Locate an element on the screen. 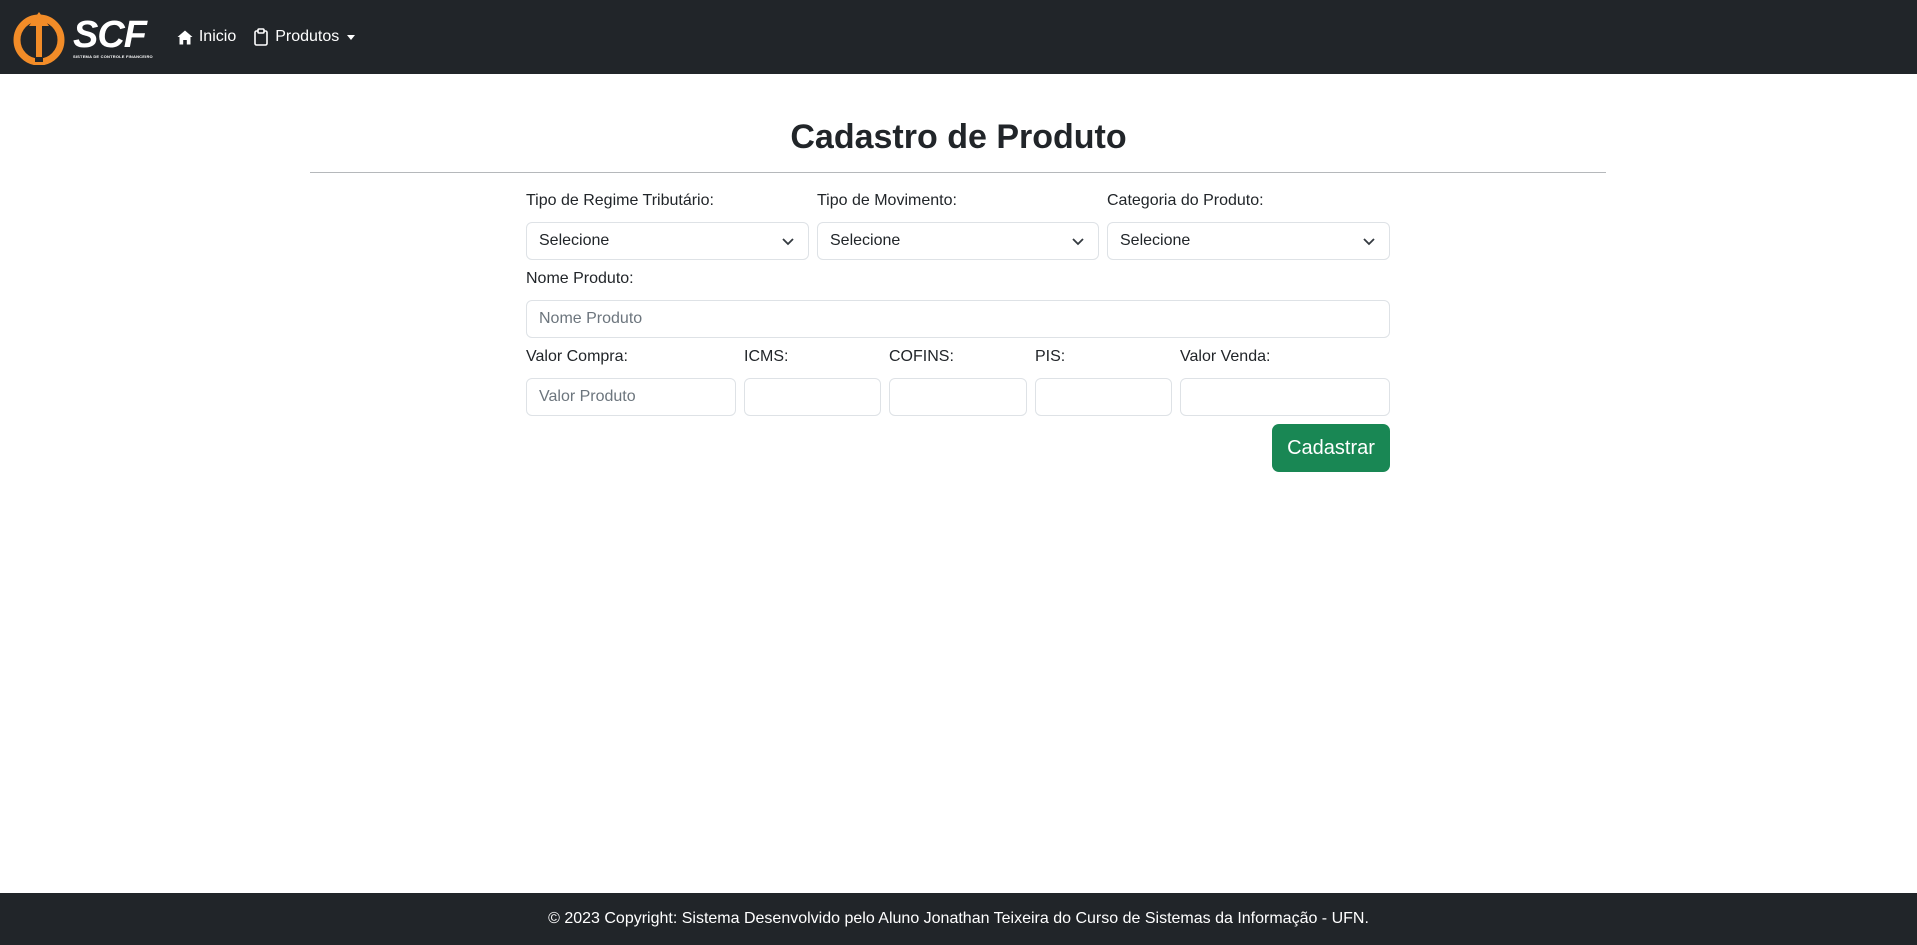  cofins-label: COFINS: is located at coordinates (921, 356).